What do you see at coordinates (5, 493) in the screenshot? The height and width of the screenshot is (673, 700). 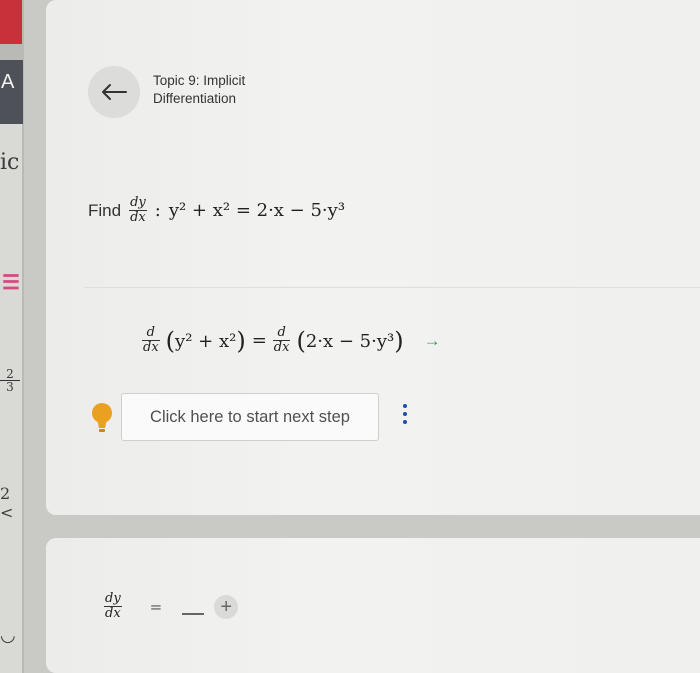 I see `sidebar-fragment-two-text: 2` at bounding box center [5, 493].